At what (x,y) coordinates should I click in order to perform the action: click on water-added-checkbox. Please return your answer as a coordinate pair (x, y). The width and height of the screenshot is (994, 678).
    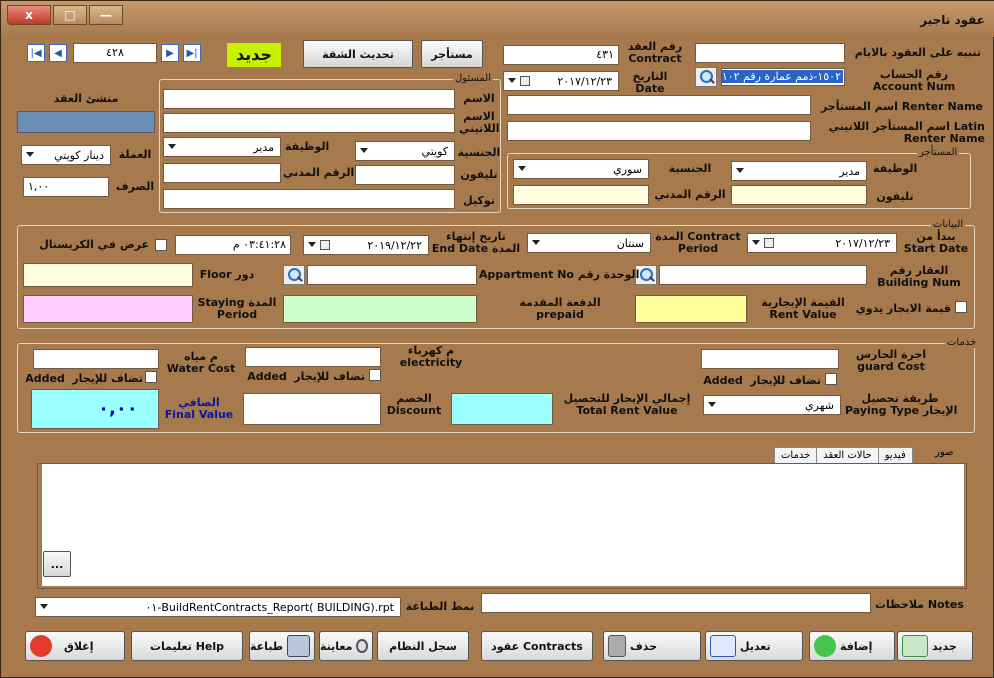
    Looking at the image, I should click on (151, 377).